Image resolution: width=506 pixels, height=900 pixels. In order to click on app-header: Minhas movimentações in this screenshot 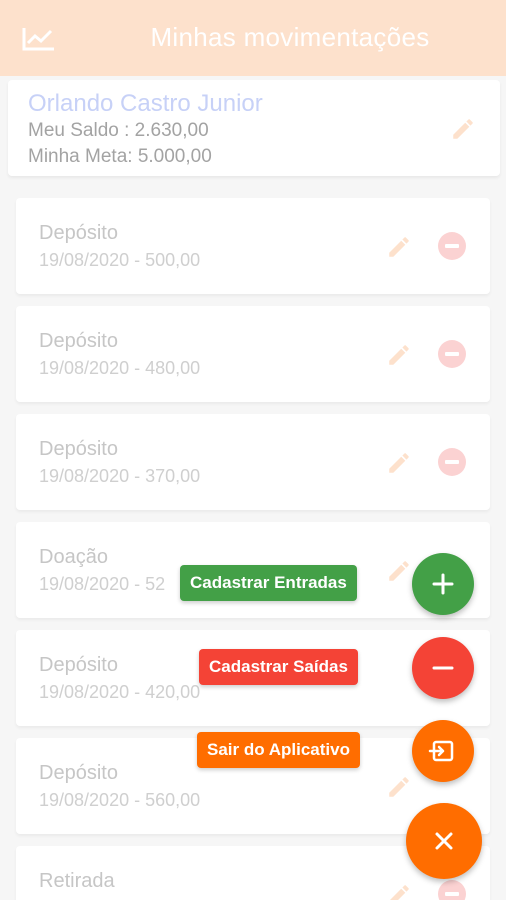, I will do `click(253, 38)`.